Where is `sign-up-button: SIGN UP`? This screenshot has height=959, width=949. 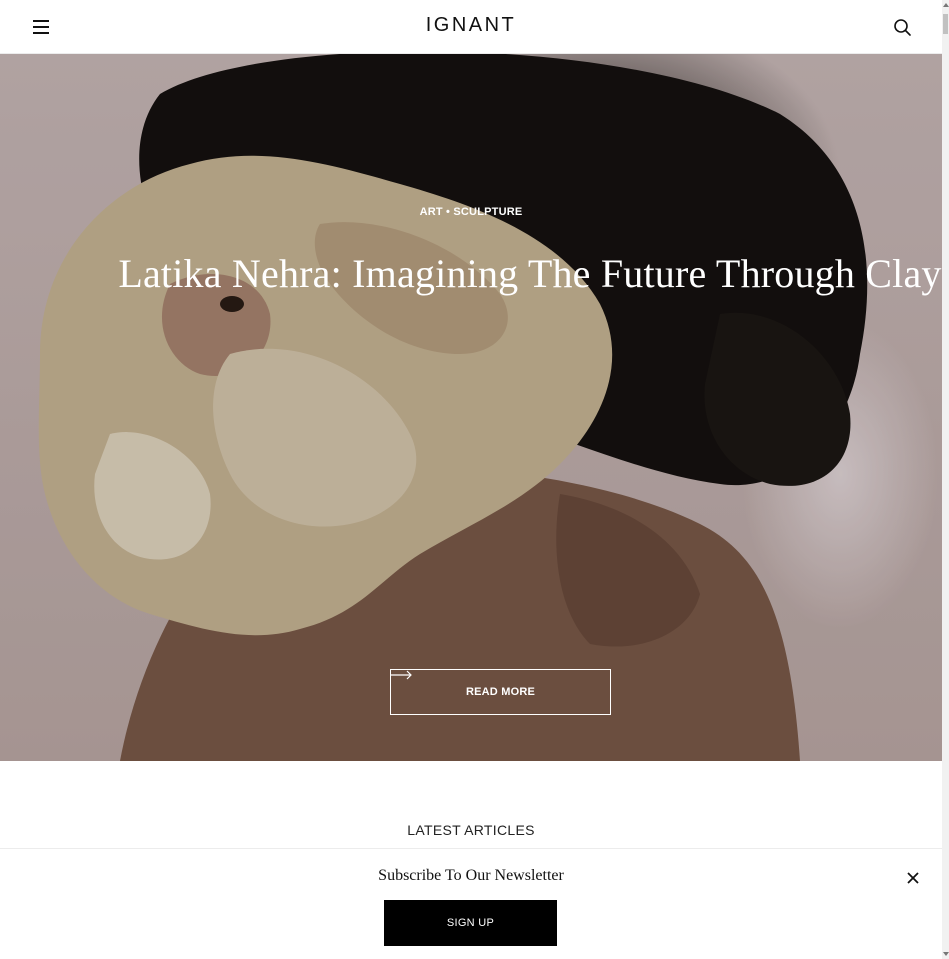 sign-up-button: SIGN UP is located at coordinates (470, 923).